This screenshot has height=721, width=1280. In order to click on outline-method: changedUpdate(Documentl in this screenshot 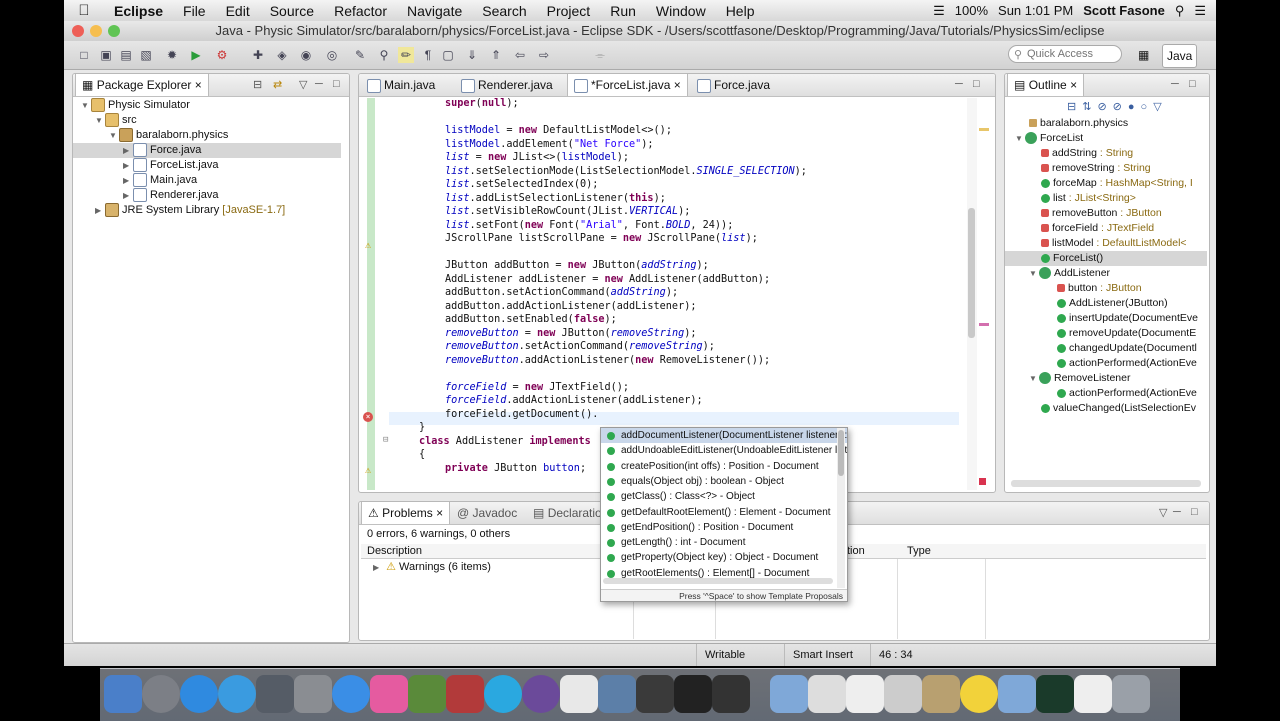, I will do `click(1127, 348)`.